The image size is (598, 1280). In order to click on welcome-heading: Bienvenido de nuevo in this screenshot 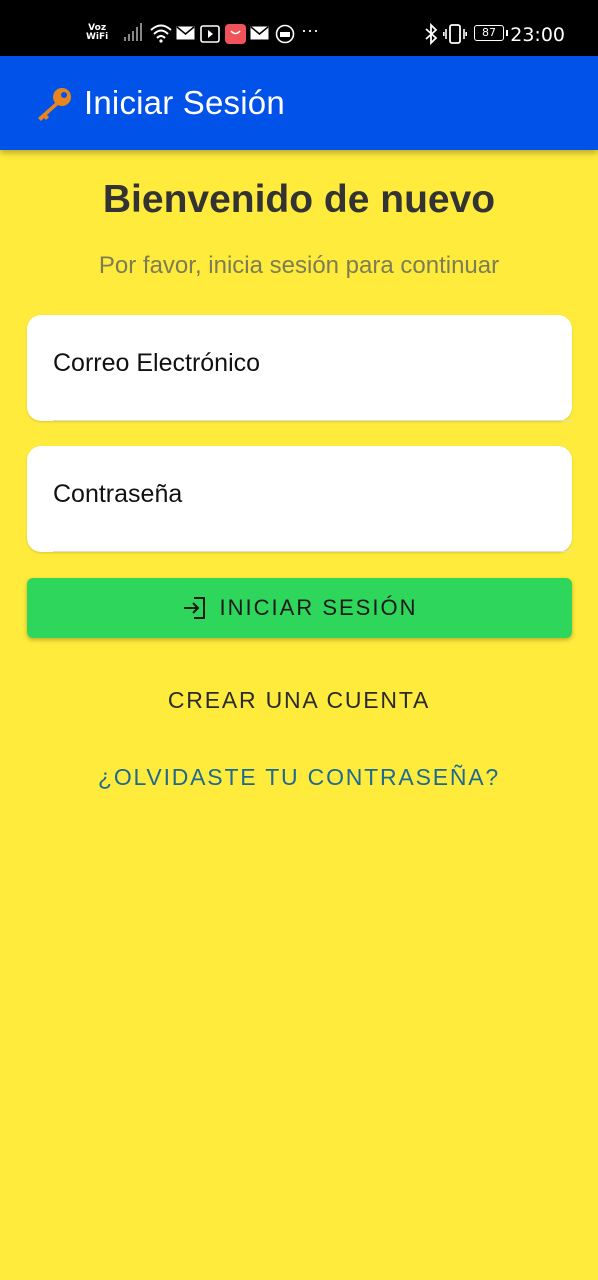, I will do `click(299, 199)`.